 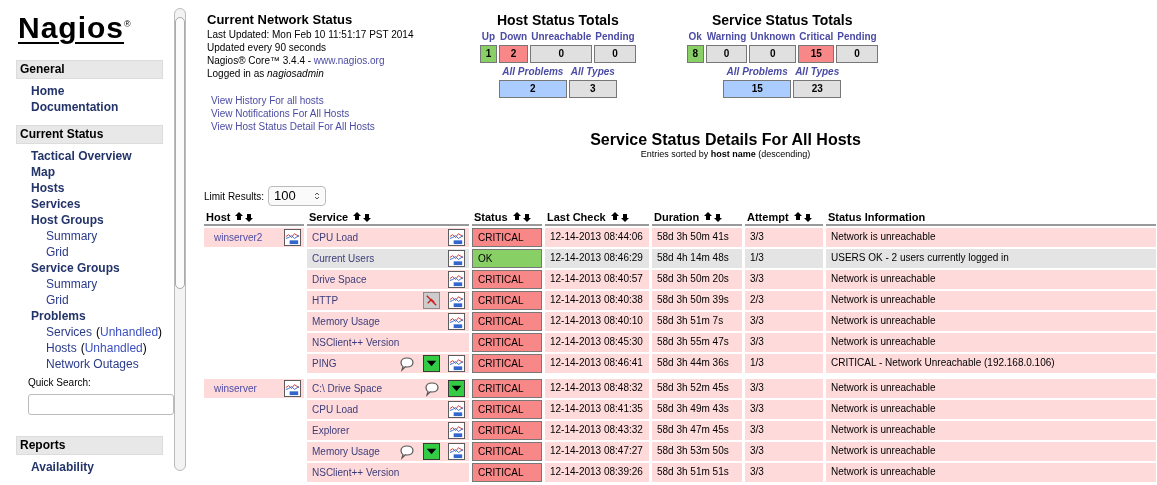 I want to click on service-link: Current Users, so click(x=343, y=258).